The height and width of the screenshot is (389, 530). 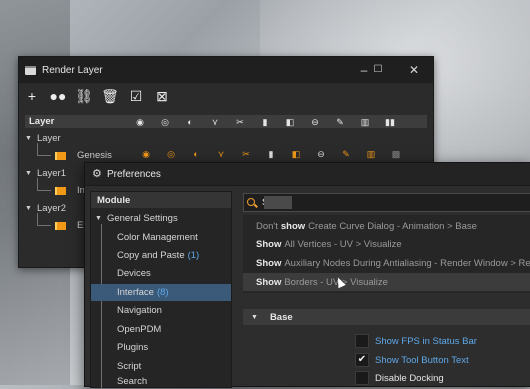 What do you see at coordinates (51, 208) in the screenshot?
I see `layer2-label: Layer2` at bounding box center [51, 208].